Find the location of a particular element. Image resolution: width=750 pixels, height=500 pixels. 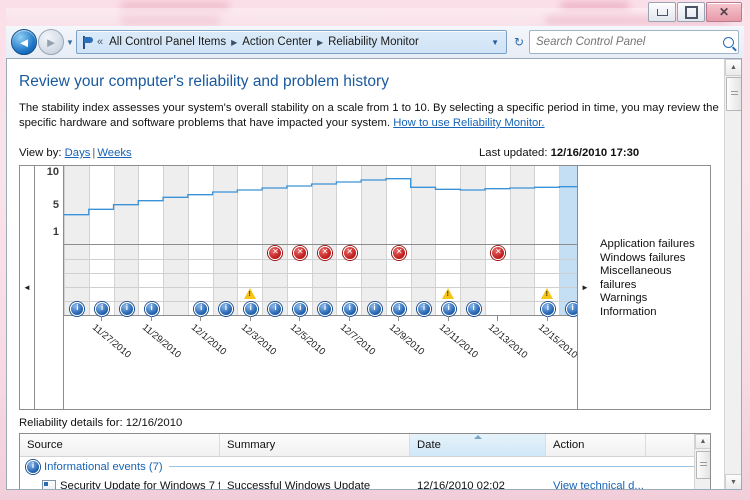

scroll-grip-icon is located at coordinates (703, 465).